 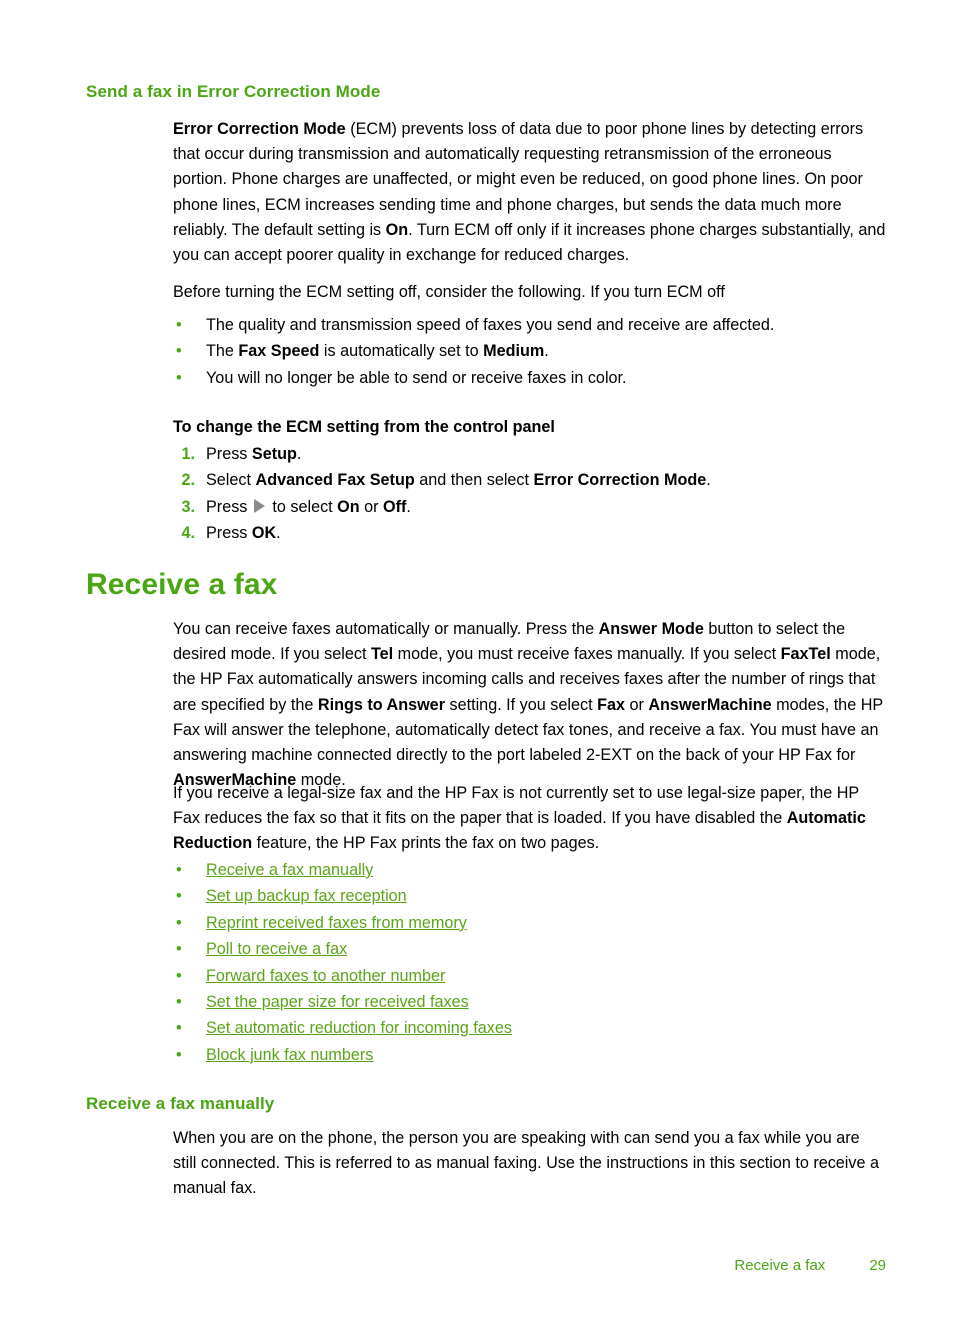 What do you see at coordinates (264, 533) in the screenshot?
I see `ok-bold: OK` at bounding box center [264, 533].